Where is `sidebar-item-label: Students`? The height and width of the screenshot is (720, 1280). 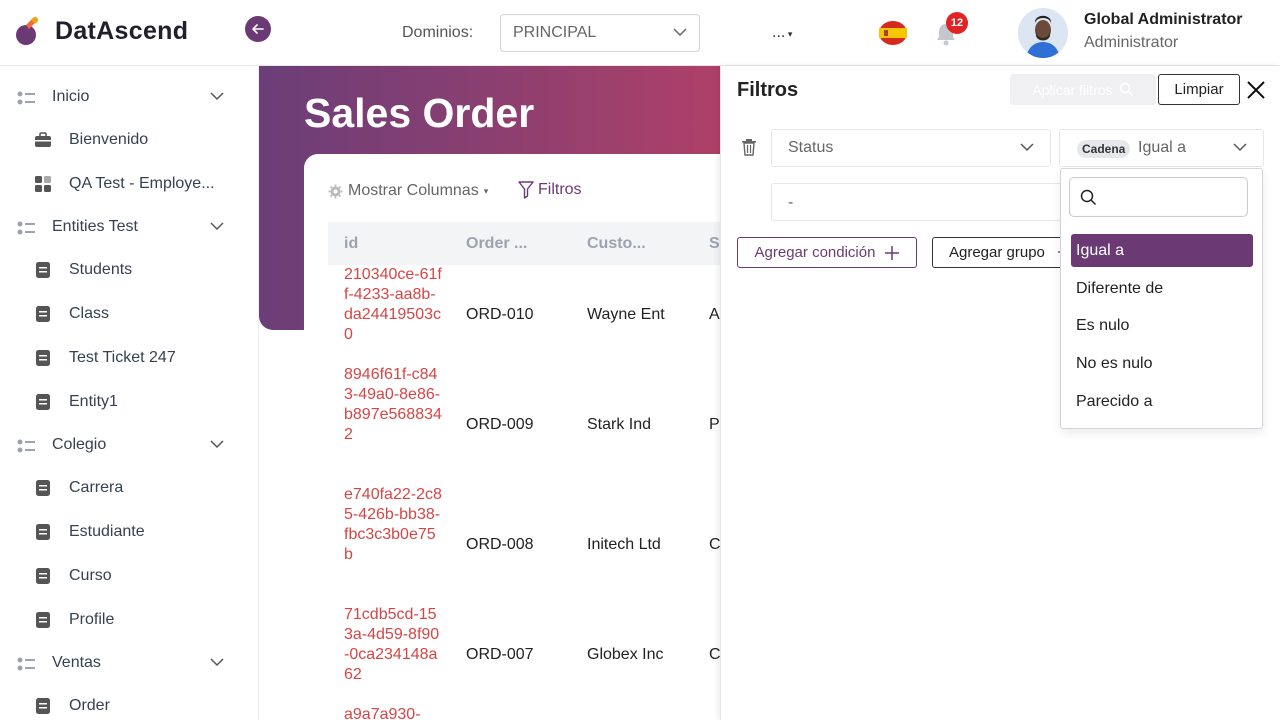 sidebar-item-label: Students is located at coordinates (101, 269).